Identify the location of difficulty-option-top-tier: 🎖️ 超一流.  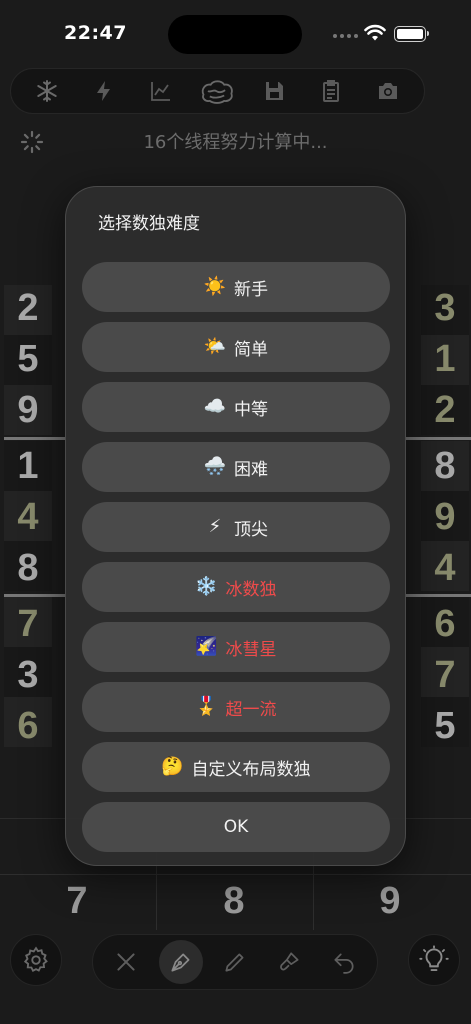
(236, 707).